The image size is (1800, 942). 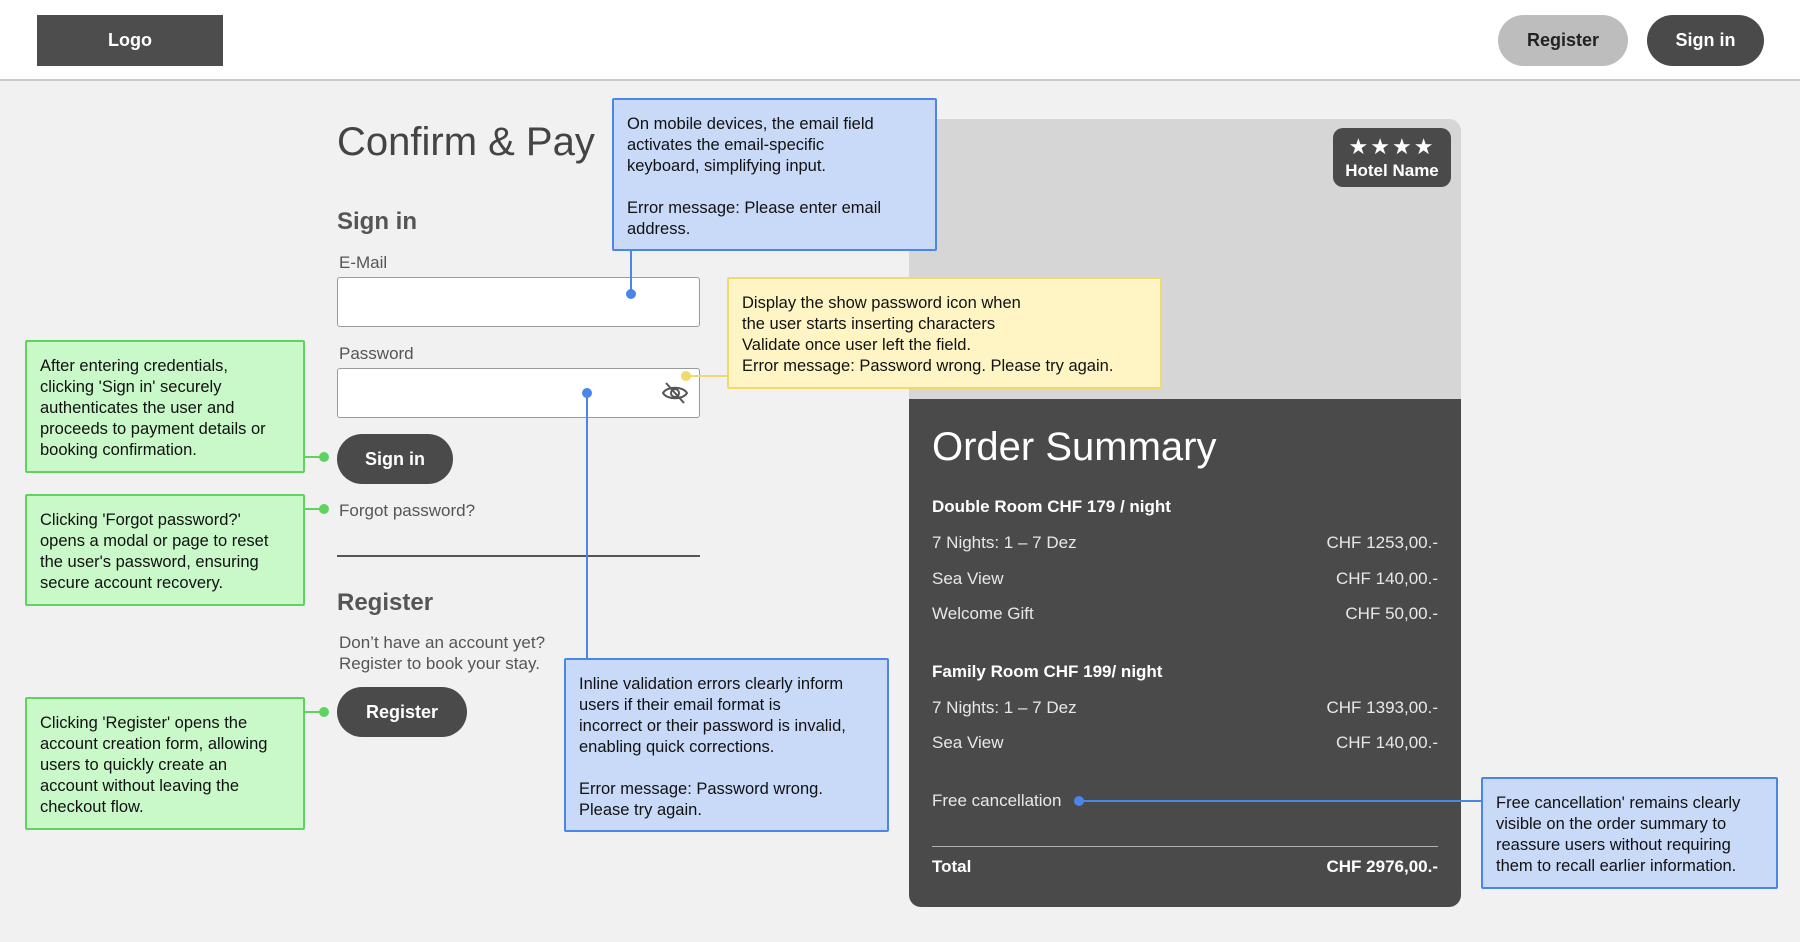 What do you see at coordinates (1382, 542) in the screenshot?
I see `item-price: CHF 1253,00.-` at bounding box center [1382, 542].